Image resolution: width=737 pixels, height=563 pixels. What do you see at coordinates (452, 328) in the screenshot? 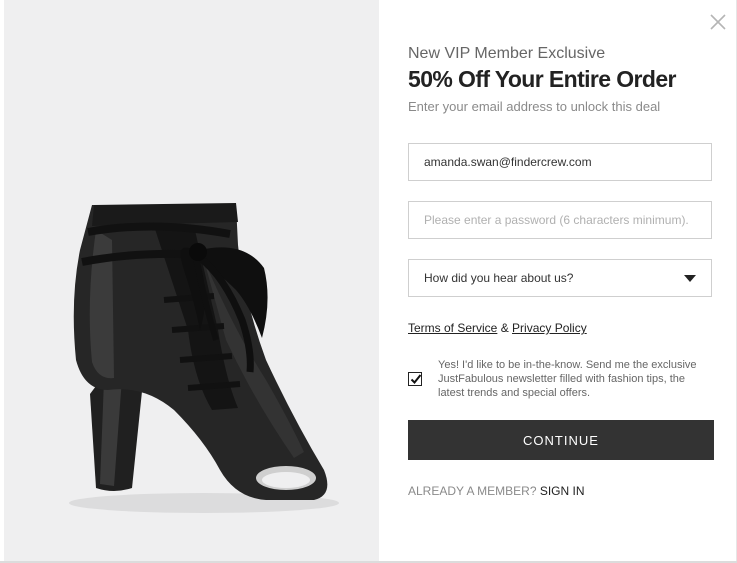
I see `terms-of-service-link: Terms of Service` at bounding box center [452, 328].